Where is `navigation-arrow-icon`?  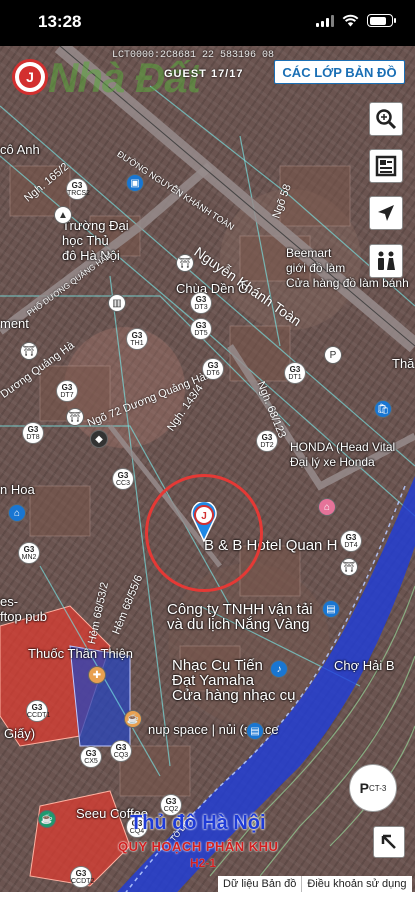
navigation-arrow-icon is located at coordinates (386, 213).